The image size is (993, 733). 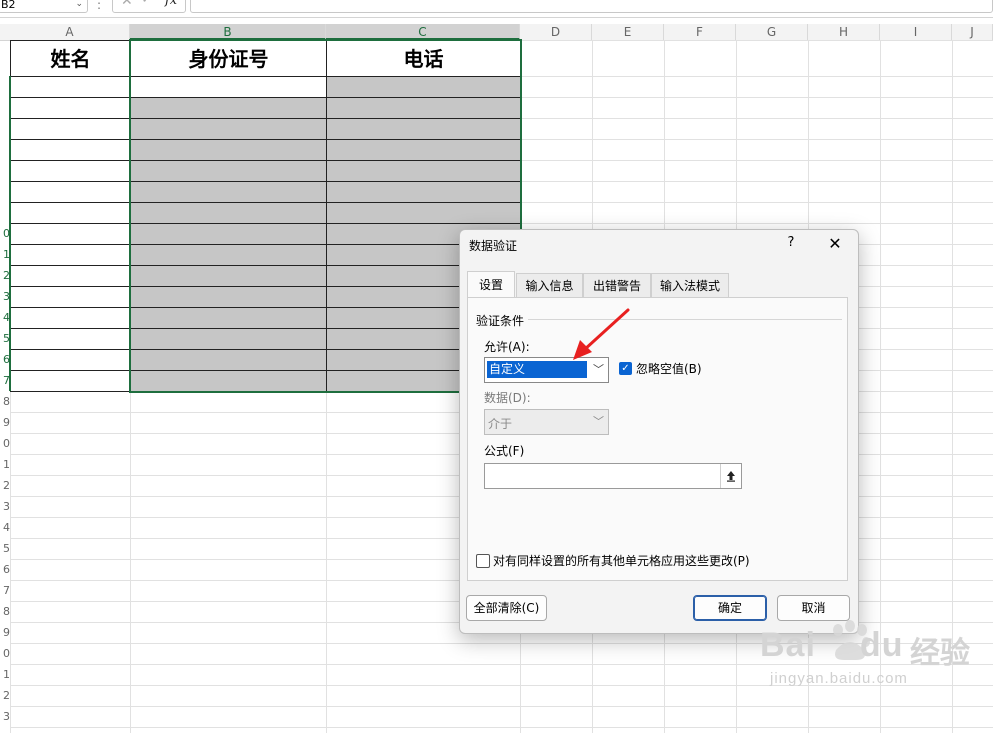 What do you see at coordinates (506, 608) in the screenshot?
I see `clear-all-button: 全部清除(C)` at bounding box center [506, 608].